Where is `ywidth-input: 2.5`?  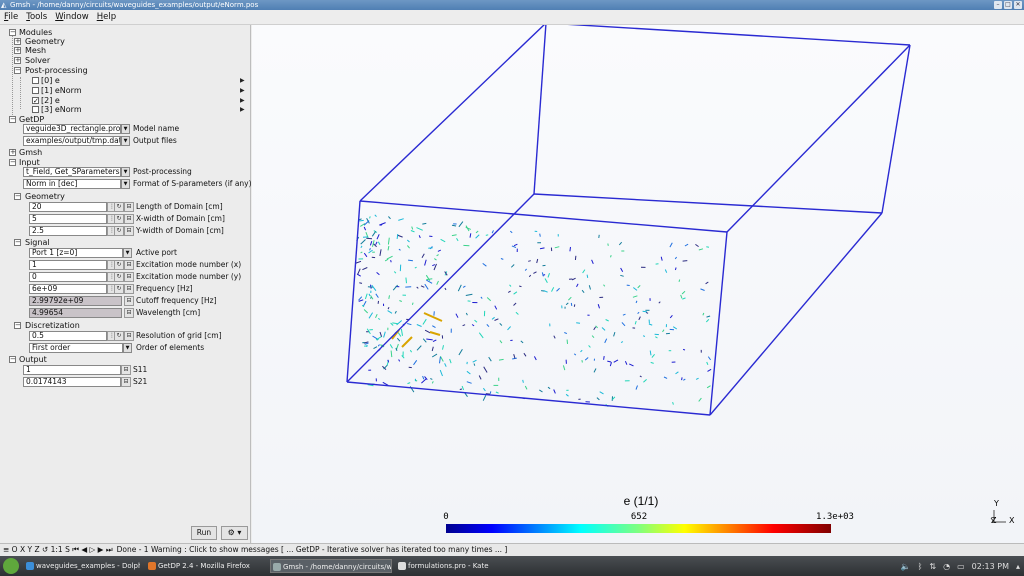
ywidth-input: 2.5 is located at coordinates (68, 231).